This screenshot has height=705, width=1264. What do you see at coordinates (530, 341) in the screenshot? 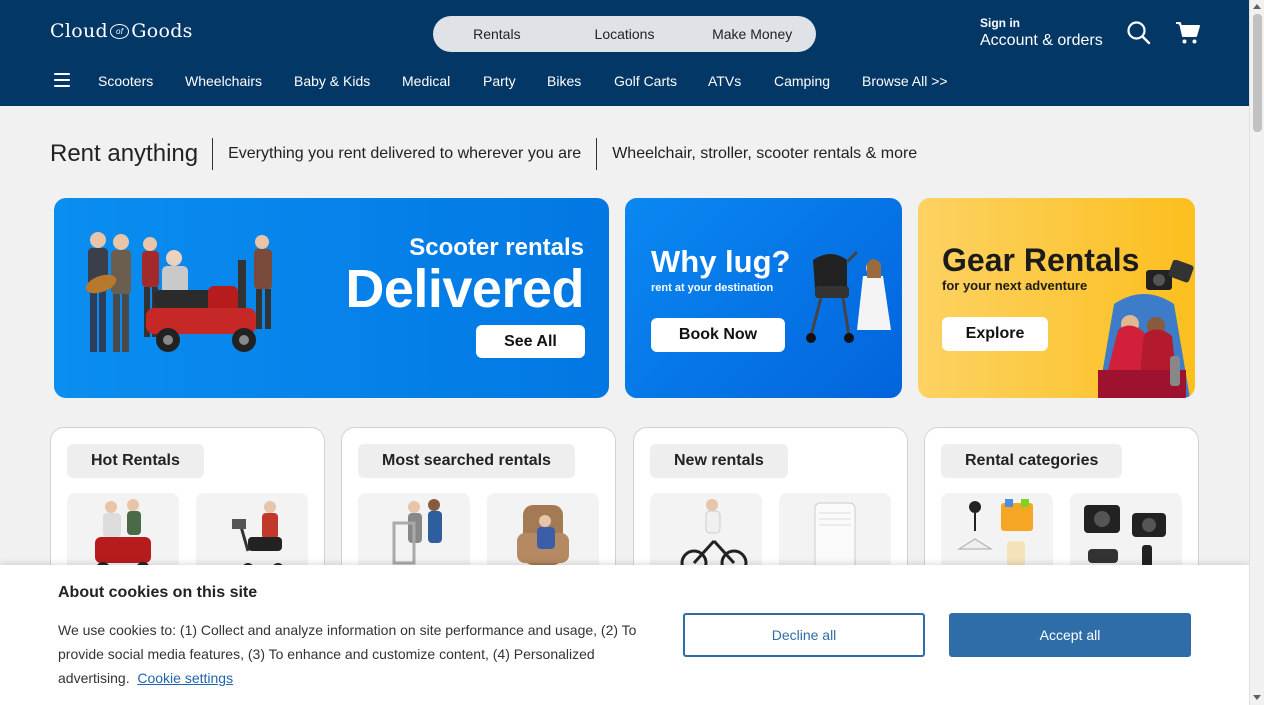
I see `see-all-button: See All` at bounding box center [530, 341].